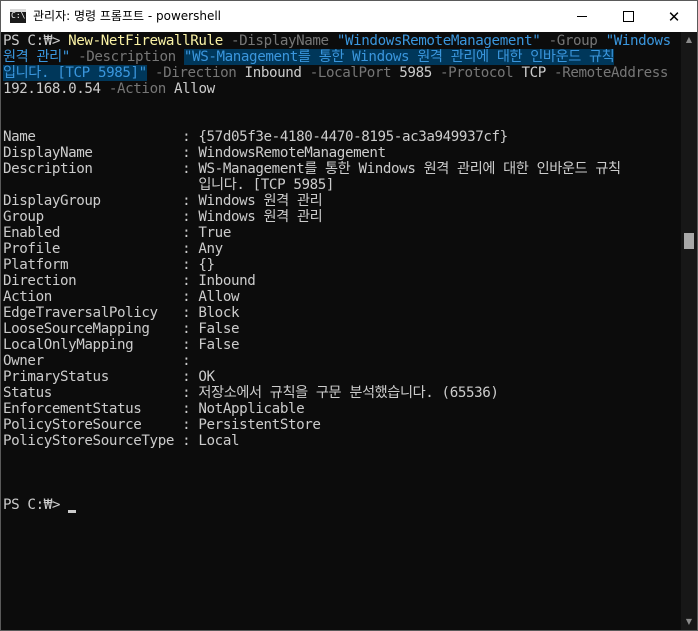 This screenshot has width=698, height=631. What do you see at coordinates (689, 40) in the screenshot?
I see `scroll-up-arrow-icon: ▲` at bounding box center [689, 40].